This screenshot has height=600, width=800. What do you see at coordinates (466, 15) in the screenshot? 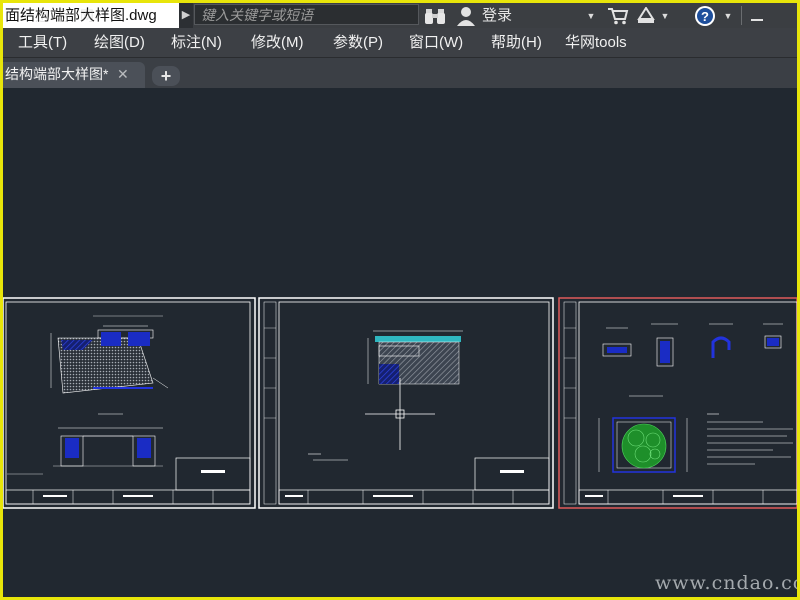
I see `user-icon` at bounding box center [466, 15].